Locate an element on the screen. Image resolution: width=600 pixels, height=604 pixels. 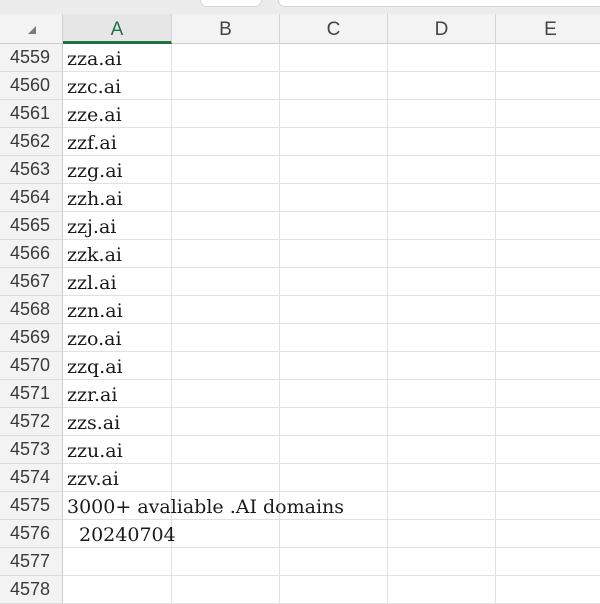
row-header: 4565 is located at coordinates (31, 226).